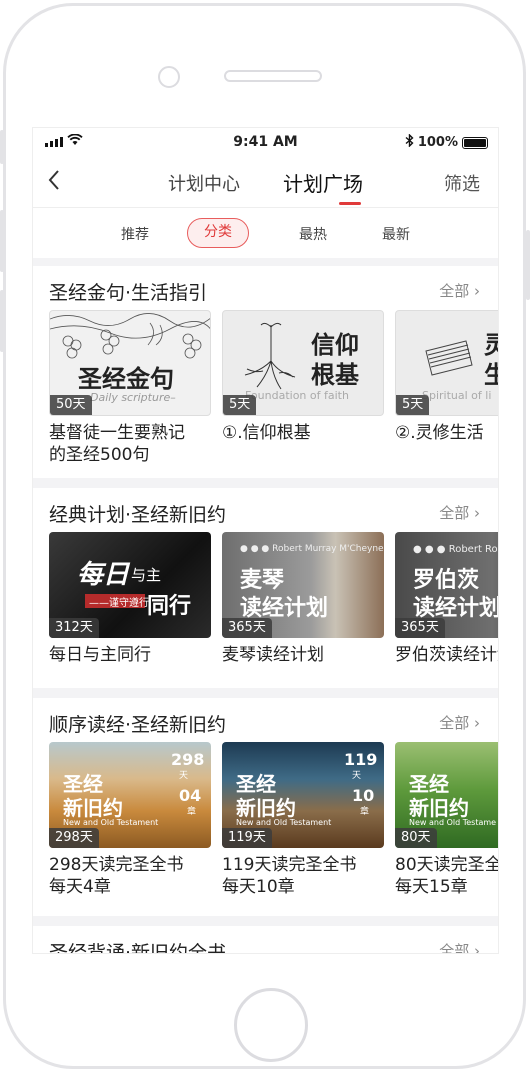 This screenshot has width=530, height=1072. I want to click on plan-cover-image: 每日 与主 ——谨守遵行 同行 312天, so click(130, 585).